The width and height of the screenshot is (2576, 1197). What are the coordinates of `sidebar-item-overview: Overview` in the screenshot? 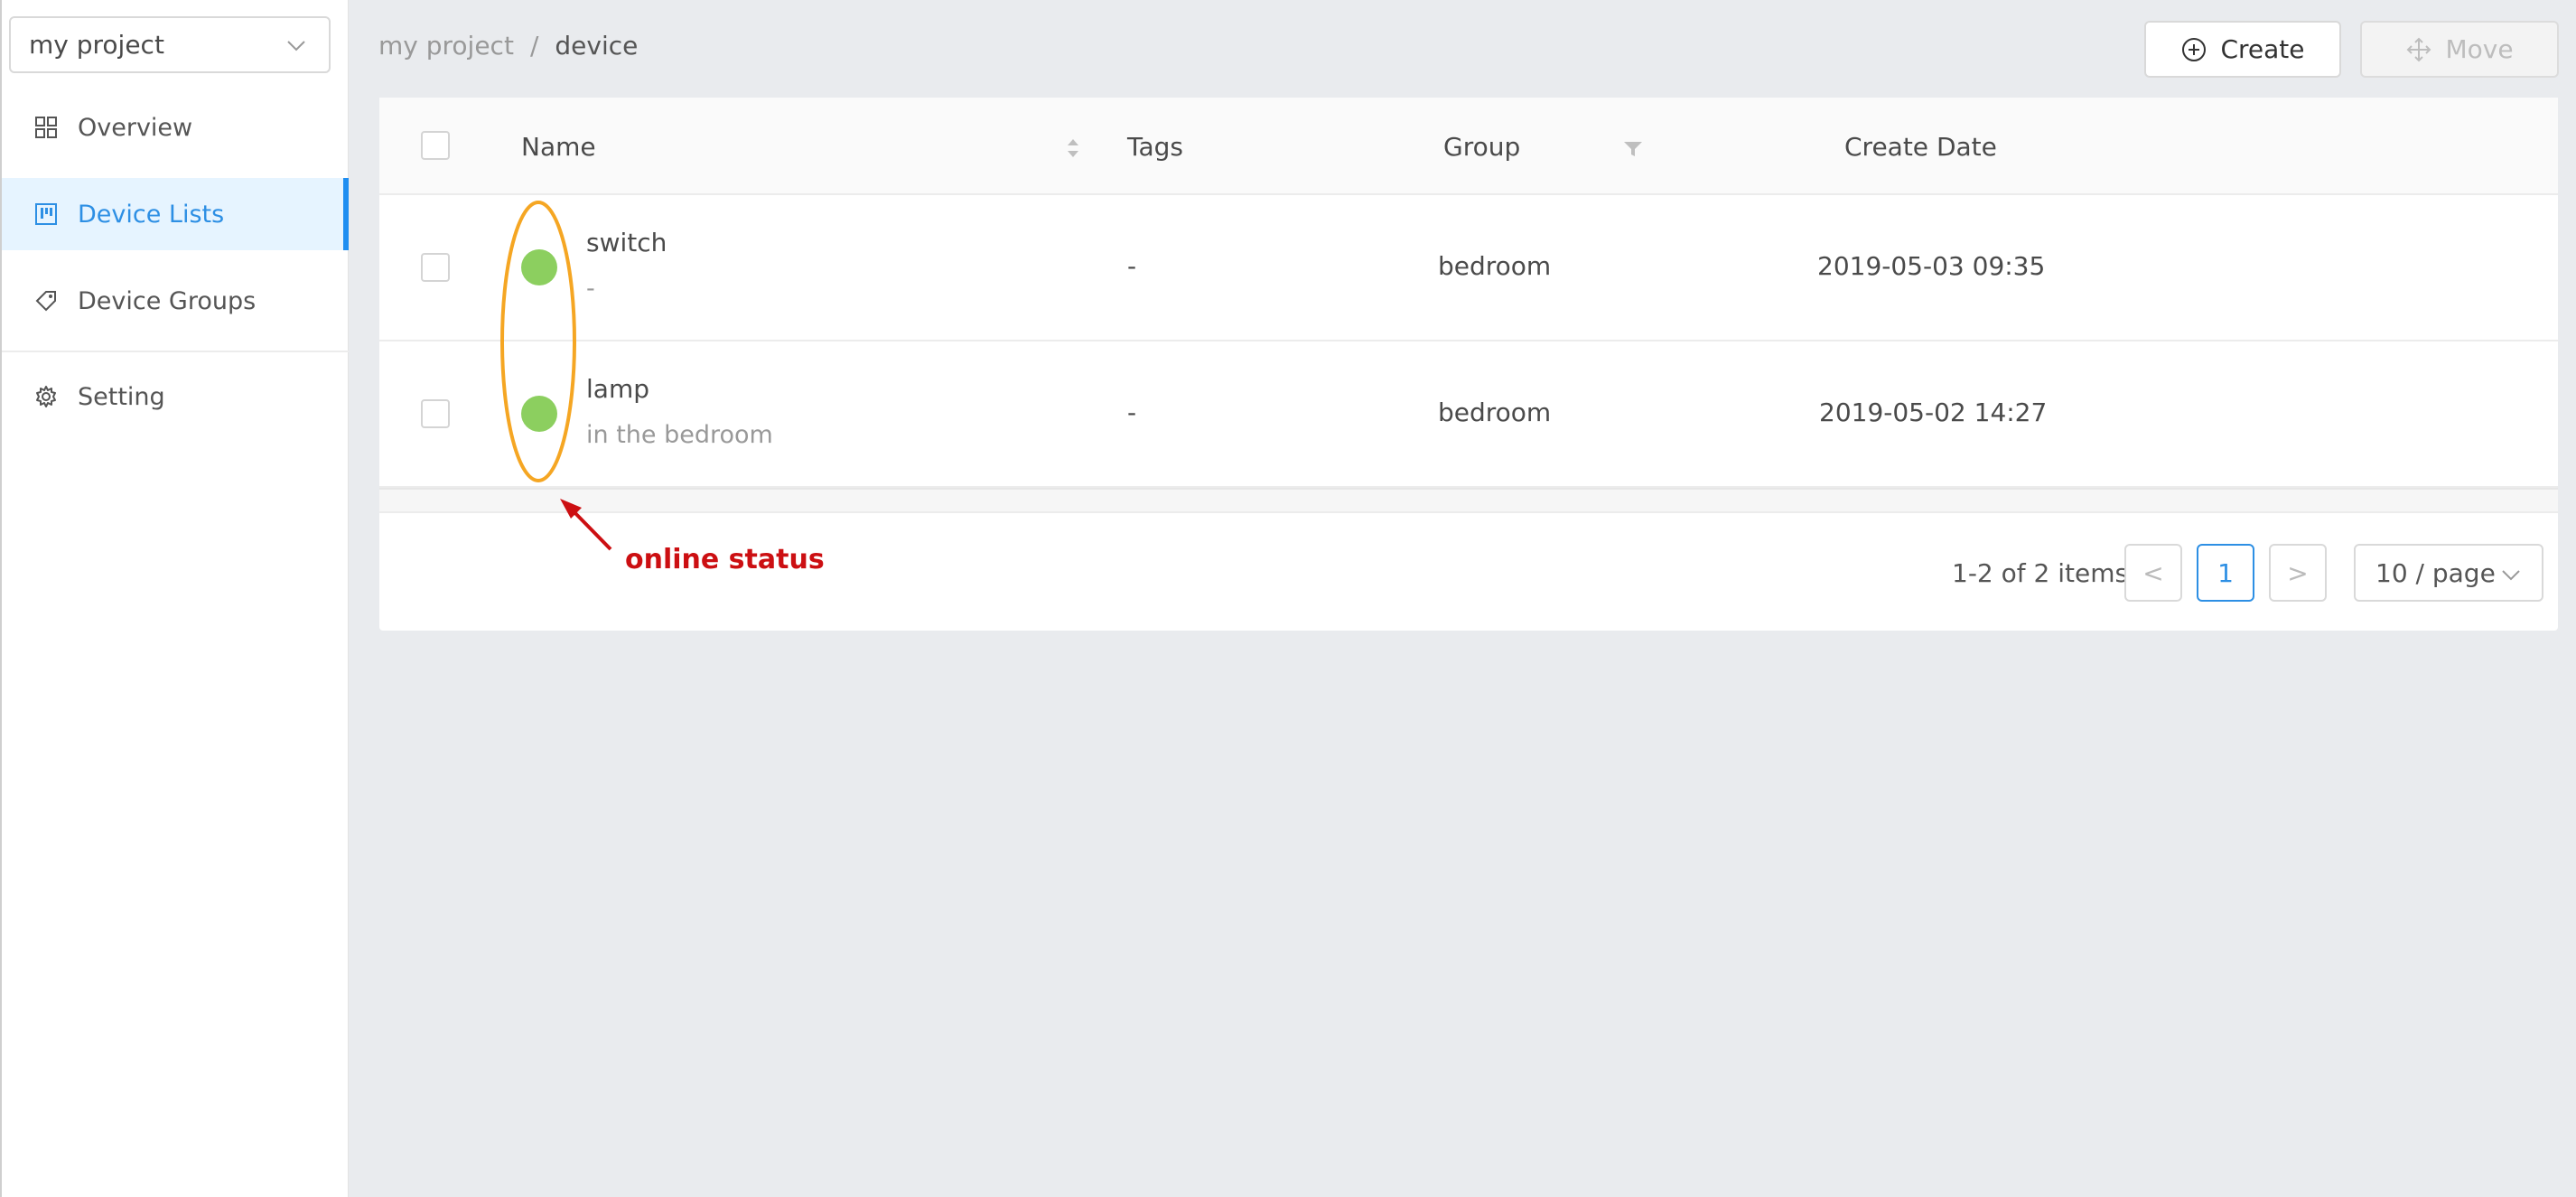 It's located at (175, 127).